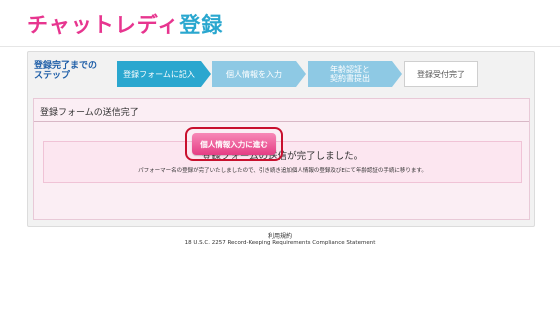  What do you see at coordinates (234, 144) in the screenshot?
I see `proceed-to-personal-info-button: 個人情報入力に進む` at bounding box center [234, 144].